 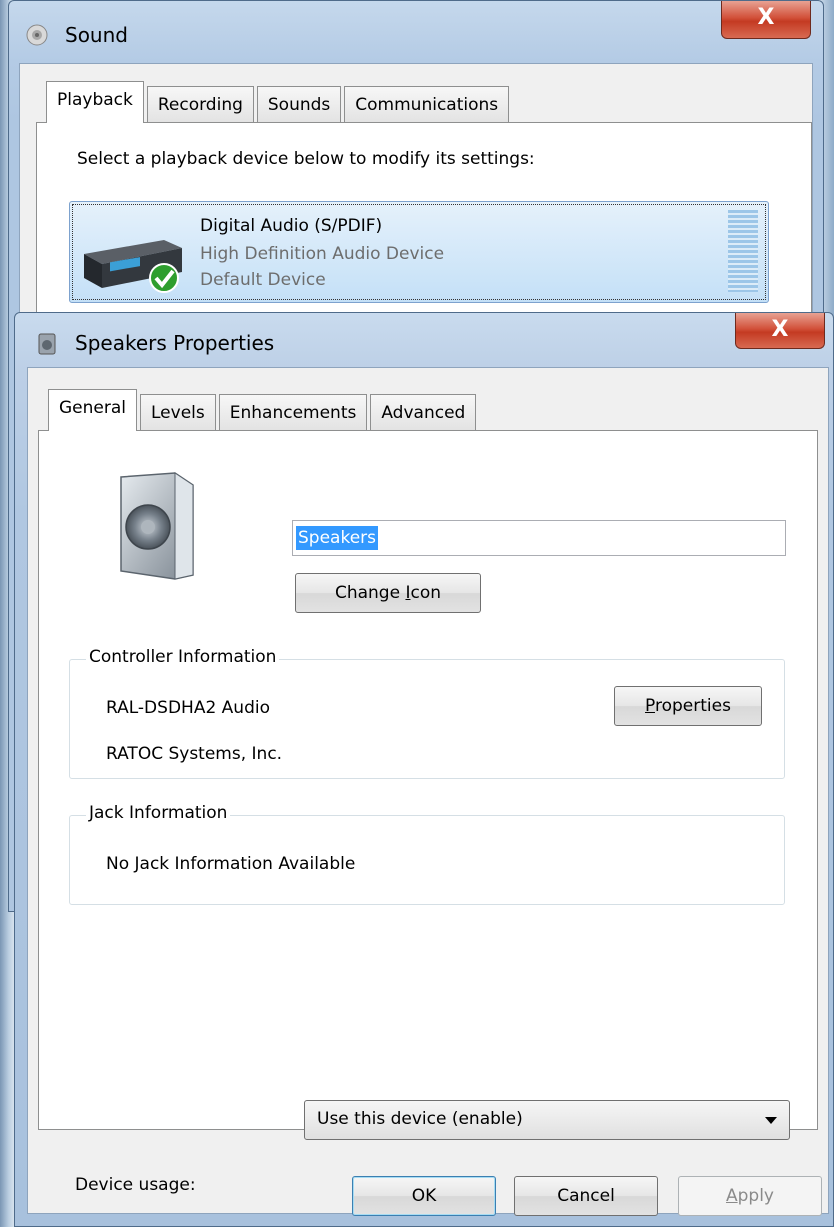 I want to click on device-name: Digital Audio (S/PDIF), so click(x=291, y=226).